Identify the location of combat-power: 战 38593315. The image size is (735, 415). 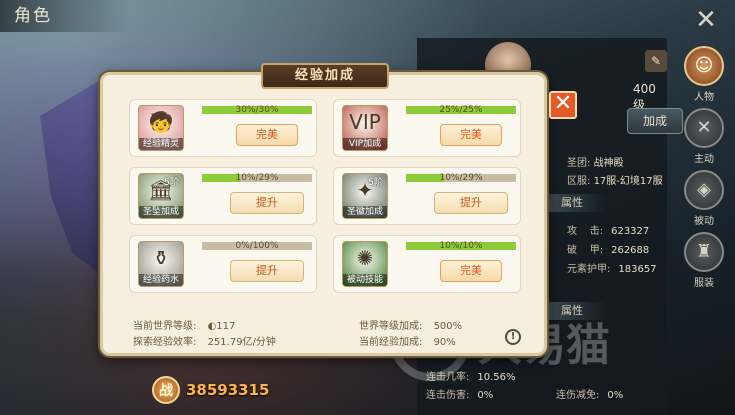
(211, 390).